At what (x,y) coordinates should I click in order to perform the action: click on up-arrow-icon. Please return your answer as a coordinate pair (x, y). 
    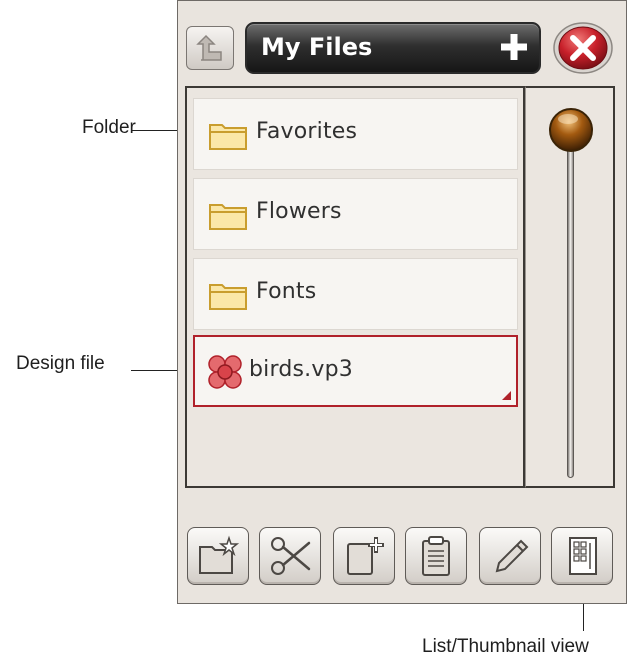
    Looking at the image, I should click on (209, 47).